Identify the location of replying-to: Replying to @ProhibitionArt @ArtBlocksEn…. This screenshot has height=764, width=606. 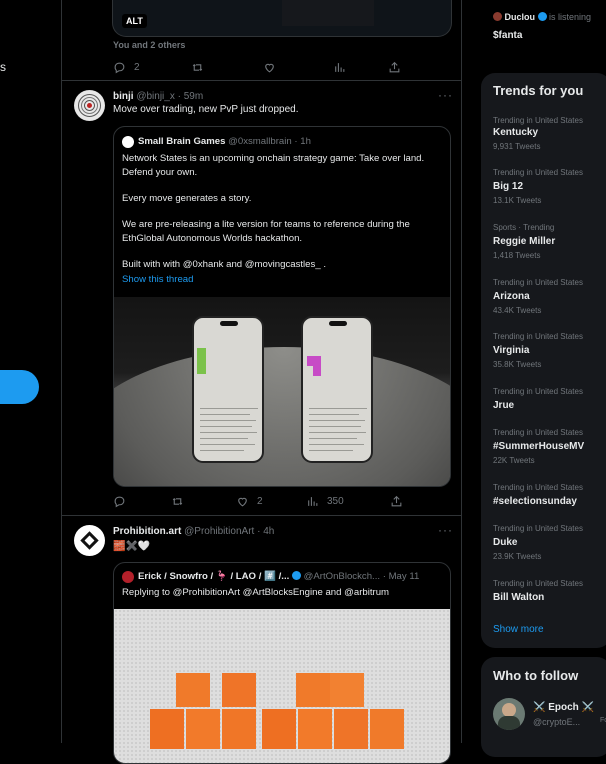
(256, 592).